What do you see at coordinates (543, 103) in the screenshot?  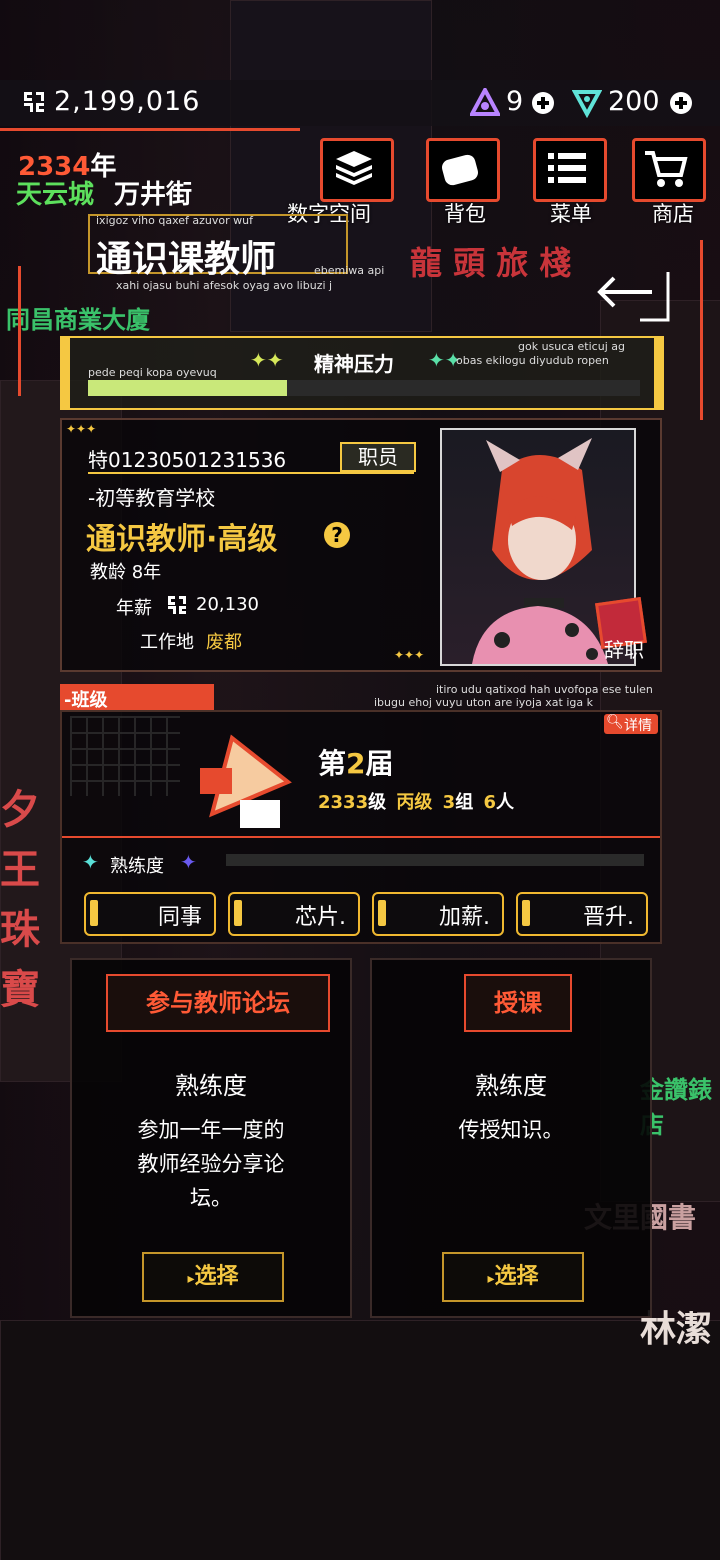 I see `add-gem-a-button` at bounding box center [543, 103].